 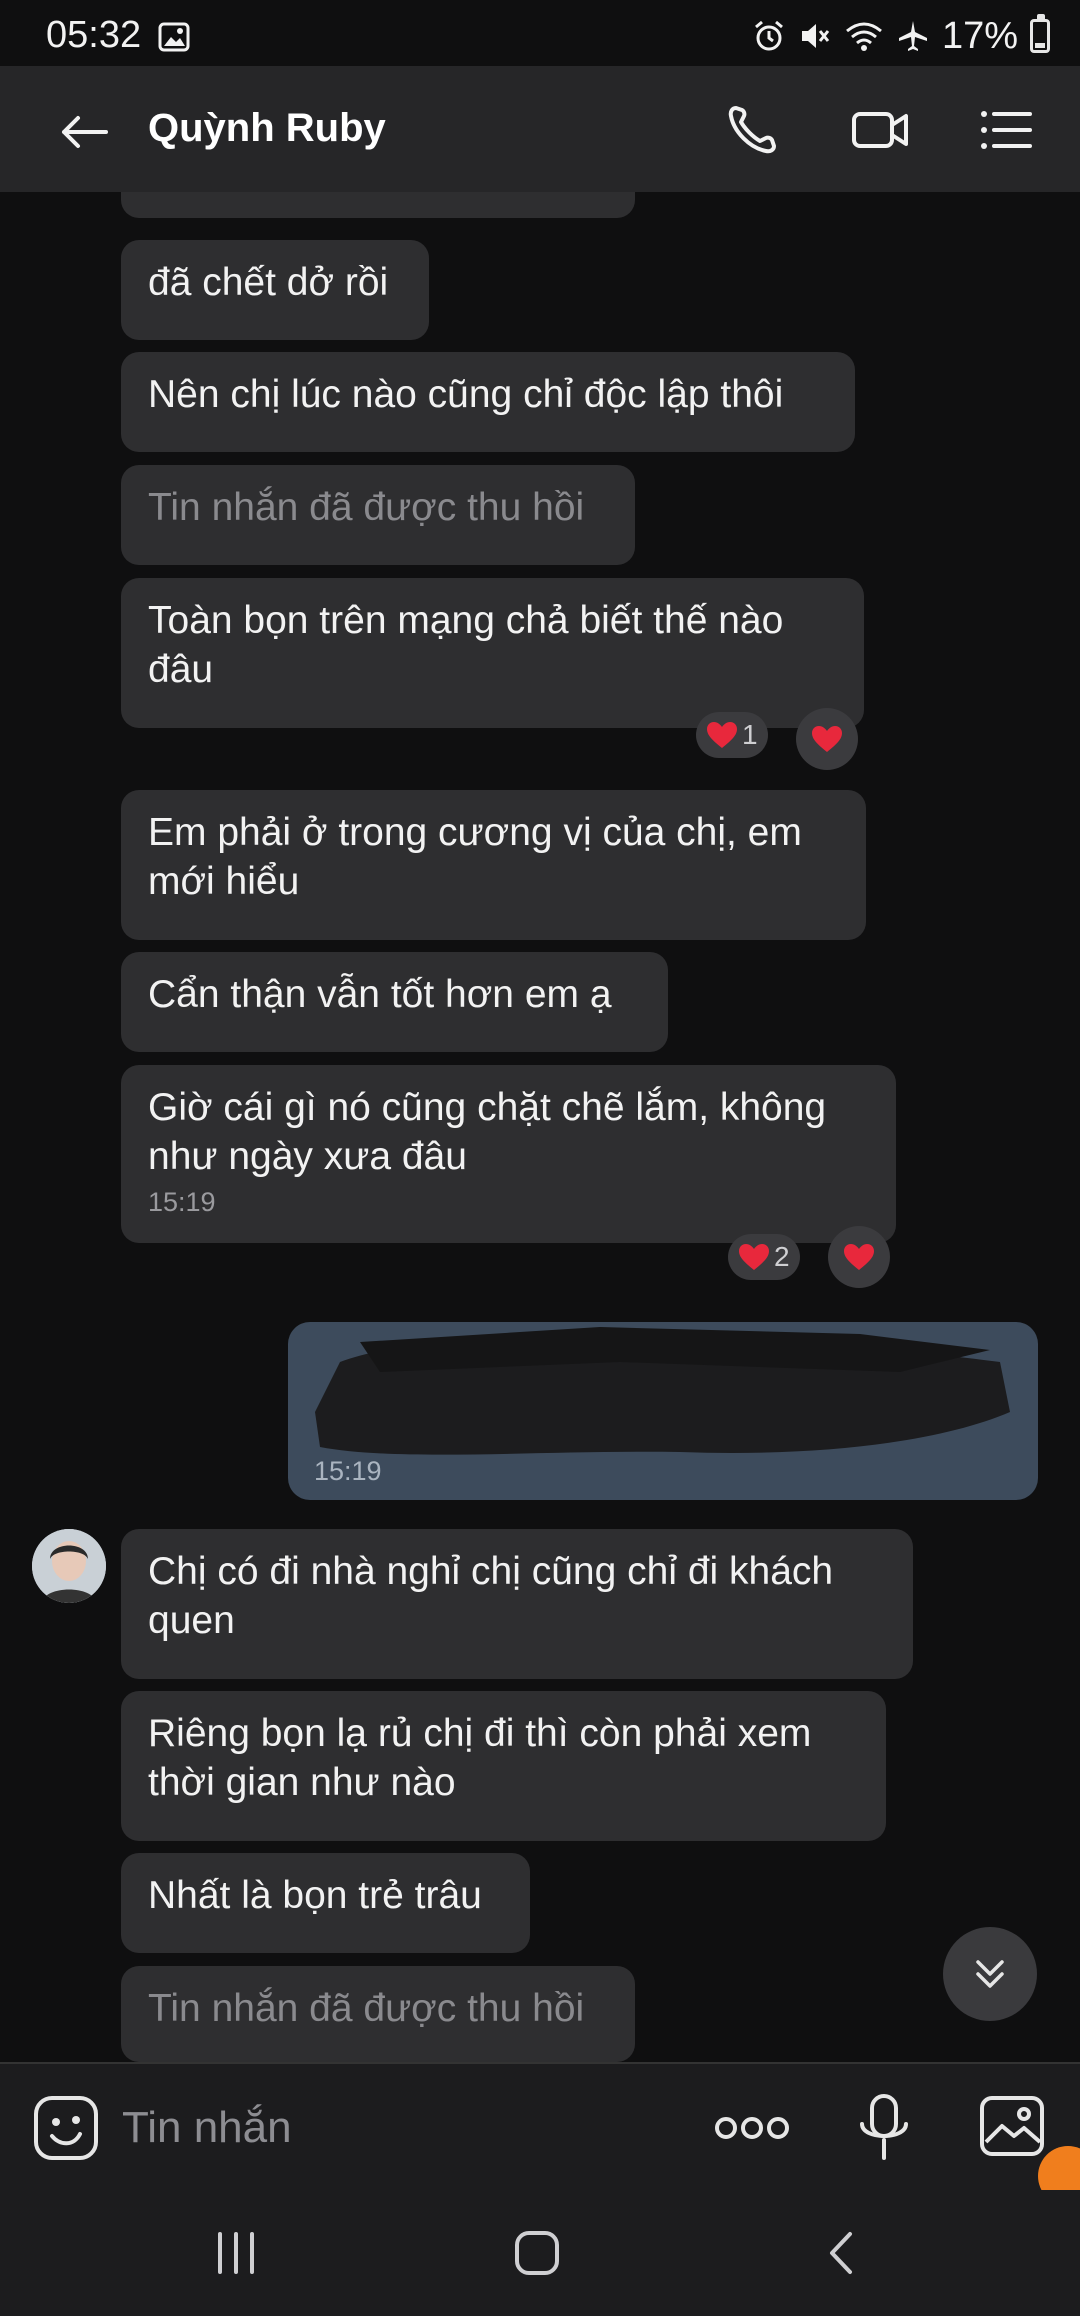 I want to click on message-bubble: đã chết dở rồi, so click(x=275, y=290).